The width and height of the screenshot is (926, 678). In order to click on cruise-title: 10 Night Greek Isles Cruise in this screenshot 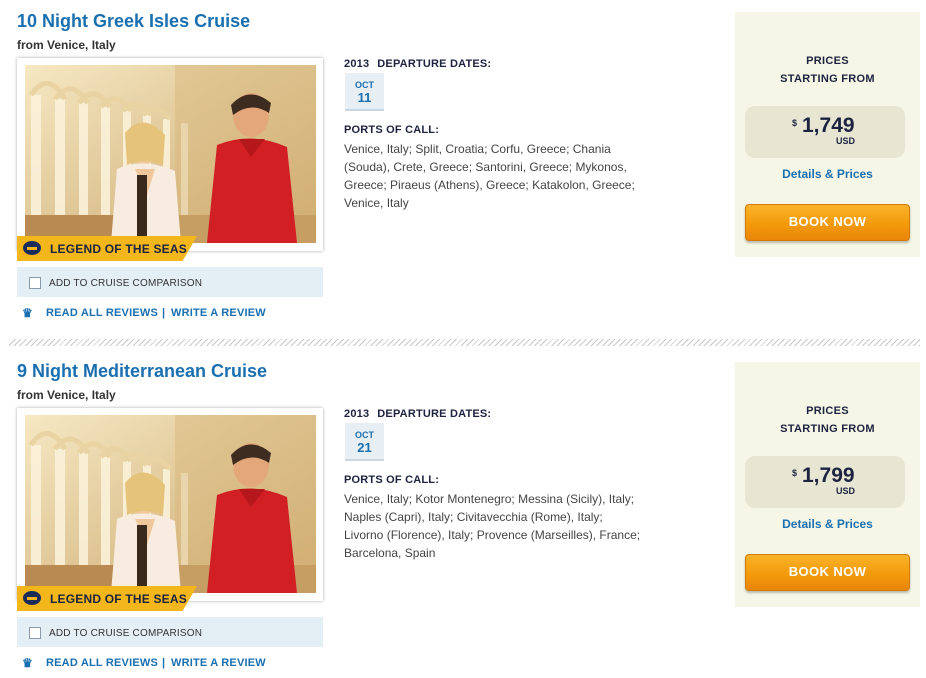, I will do `click(133, 21)`.